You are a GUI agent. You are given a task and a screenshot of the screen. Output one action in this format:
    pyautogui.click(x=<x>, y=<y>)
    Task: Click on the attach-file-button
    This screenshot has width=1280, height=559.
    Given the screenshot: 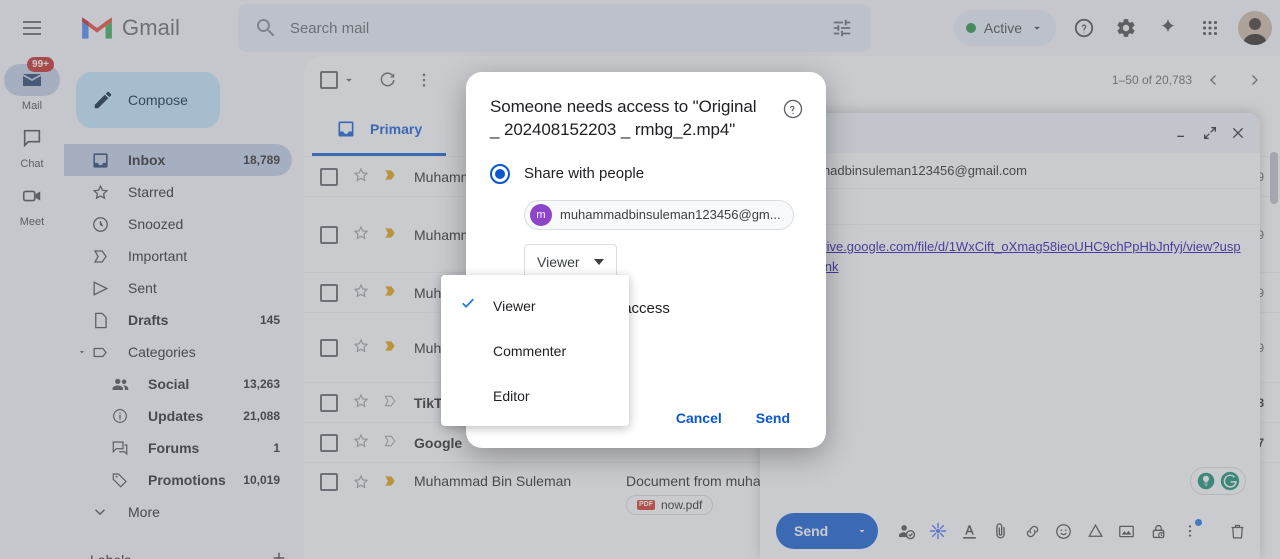 What is the action you would take?
    pyautogui.click(x=1001, y=531)
    